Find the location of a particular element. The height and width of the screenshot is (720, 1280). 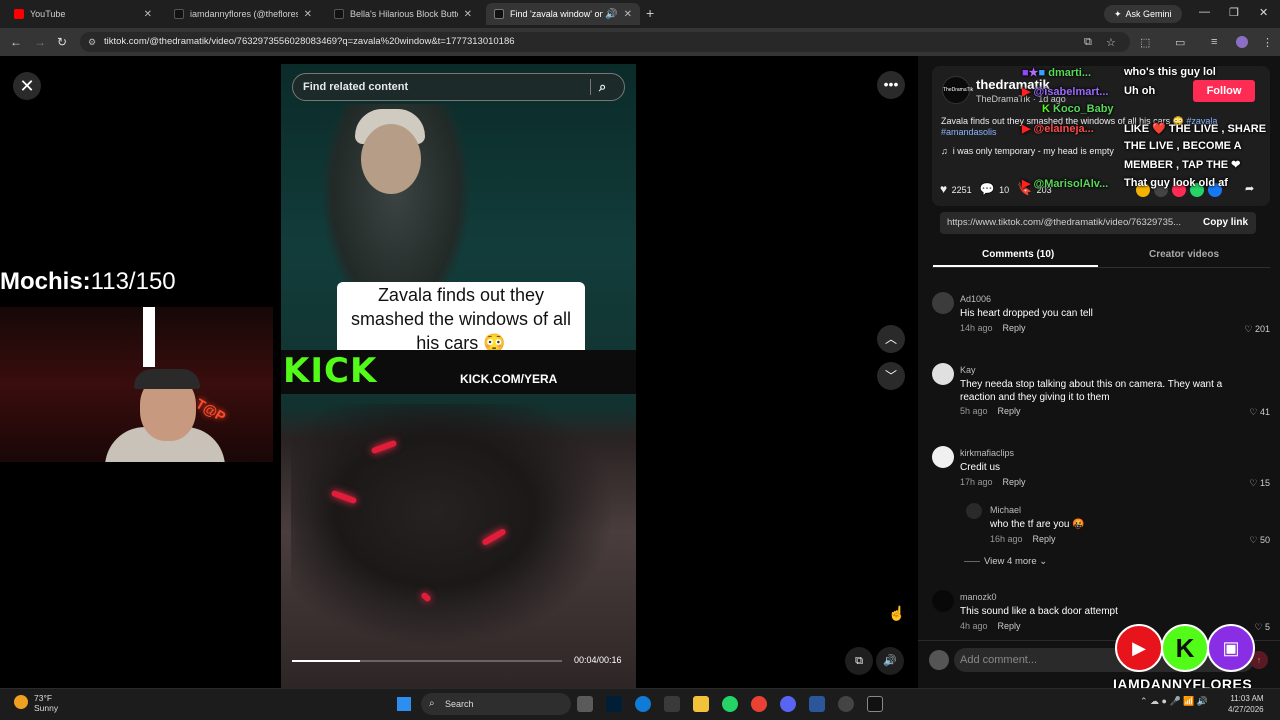

menu-dots-icon: ⋮ is located at coordinates (1267, 42).